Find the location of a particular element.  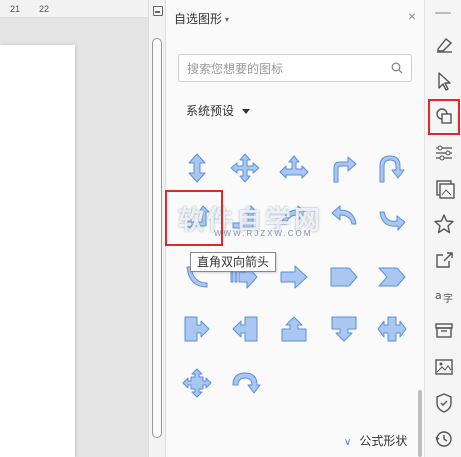

picture-icon is located at coordinates (444, 367).